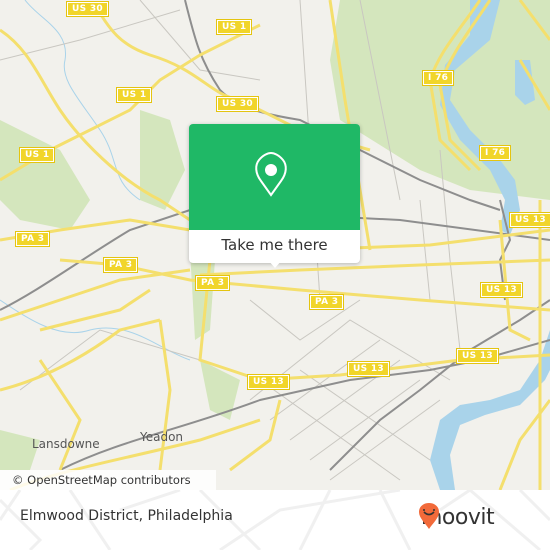  Describe the element at coordinates (108, 480) in the screenshot. I see `map-attribution: © OpenStreetMap contributors` at that location.